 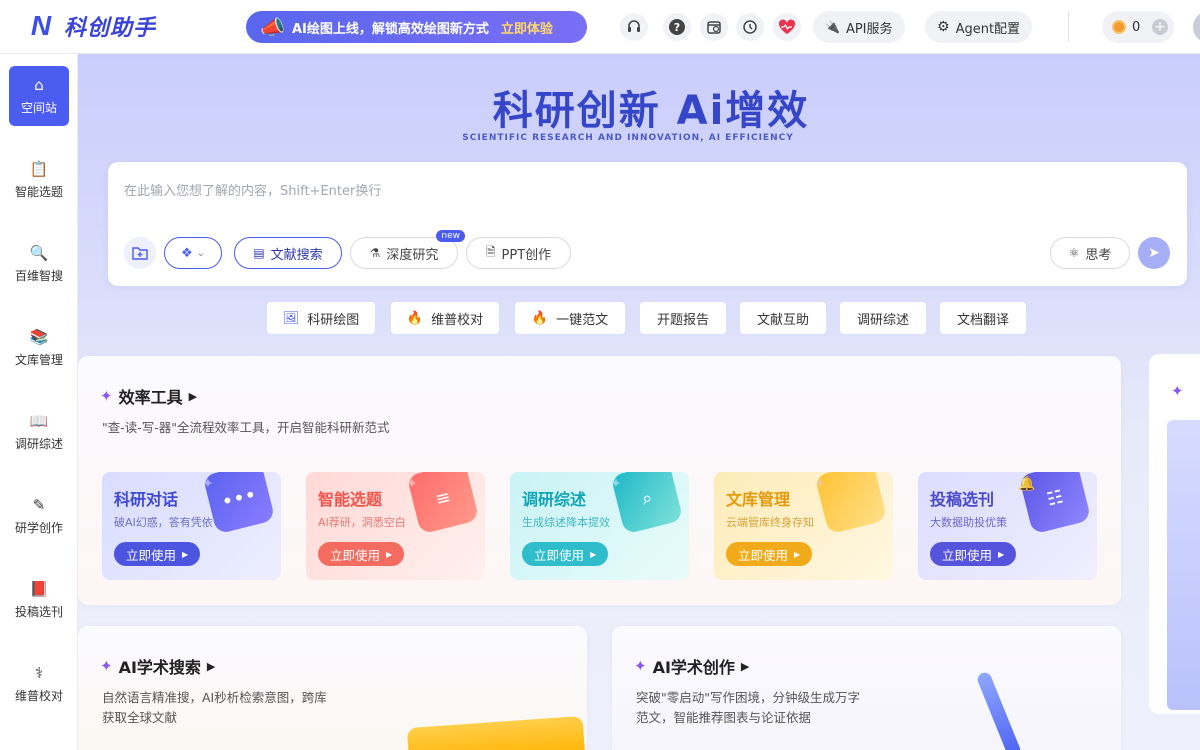 I want to click on coin-balance: 0 +, so click(x=1138, y=27).